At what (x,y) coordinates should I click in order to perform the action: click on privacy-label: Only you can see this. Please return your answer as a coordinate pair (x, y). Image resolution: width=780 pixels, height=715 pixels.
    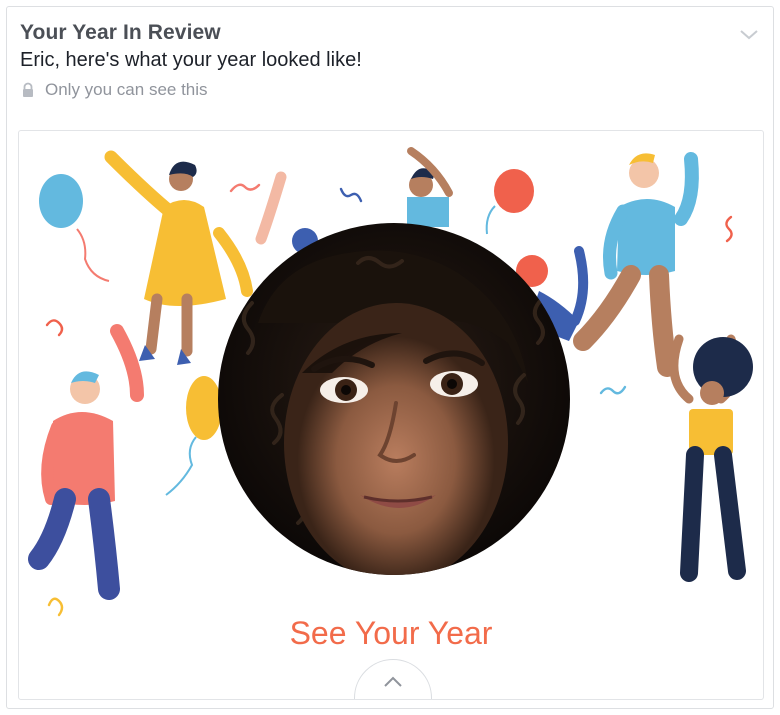
    Looking at the image, I should click on (126, 89).